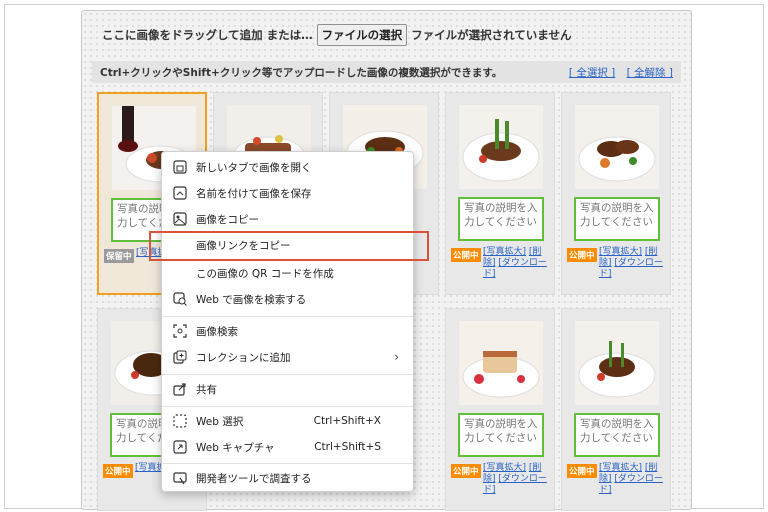  I want to click on image-search-icon, so click(180, 299).